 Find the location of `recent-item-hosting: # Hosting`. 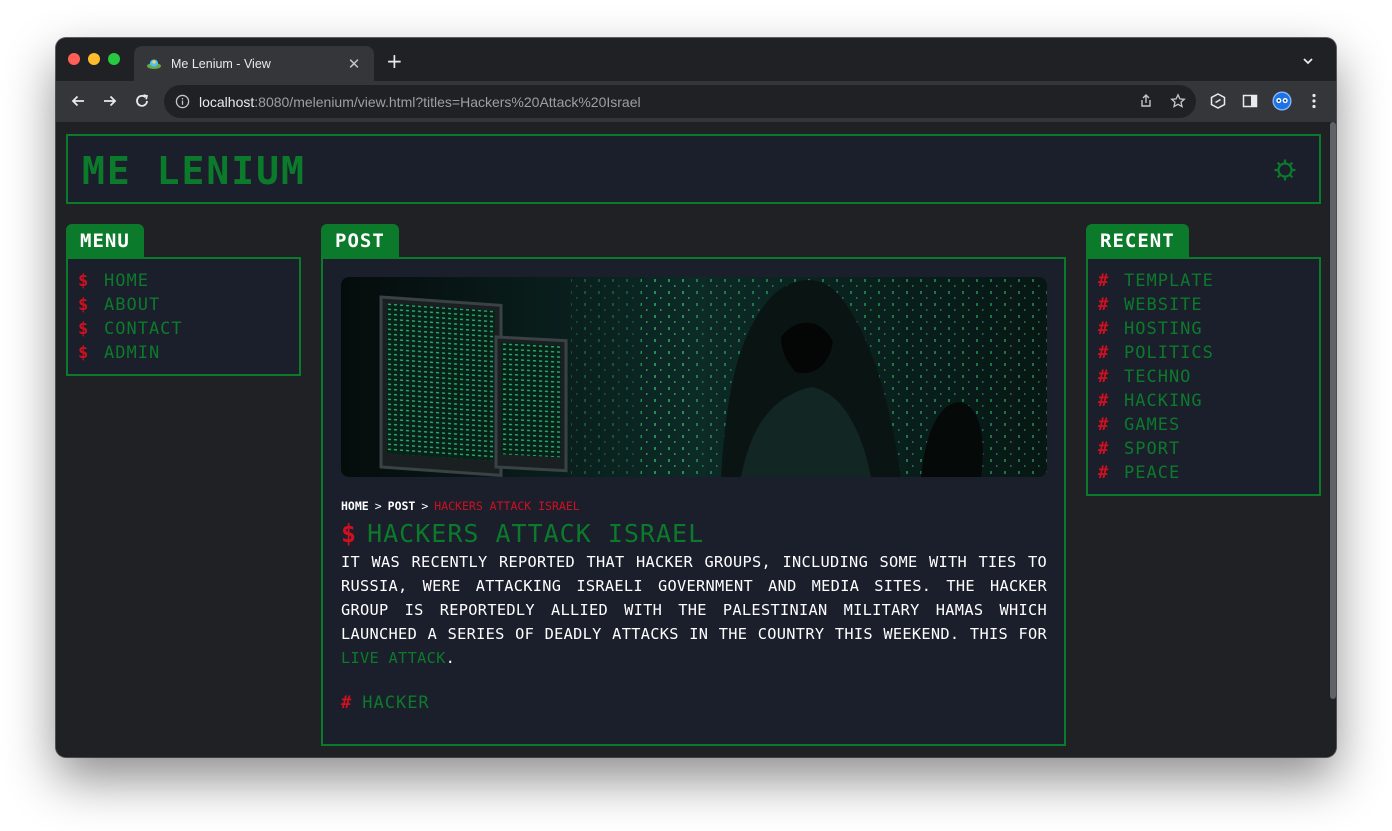

recent-item-hosting: # Hosting is located at coordinates (1156, 329).